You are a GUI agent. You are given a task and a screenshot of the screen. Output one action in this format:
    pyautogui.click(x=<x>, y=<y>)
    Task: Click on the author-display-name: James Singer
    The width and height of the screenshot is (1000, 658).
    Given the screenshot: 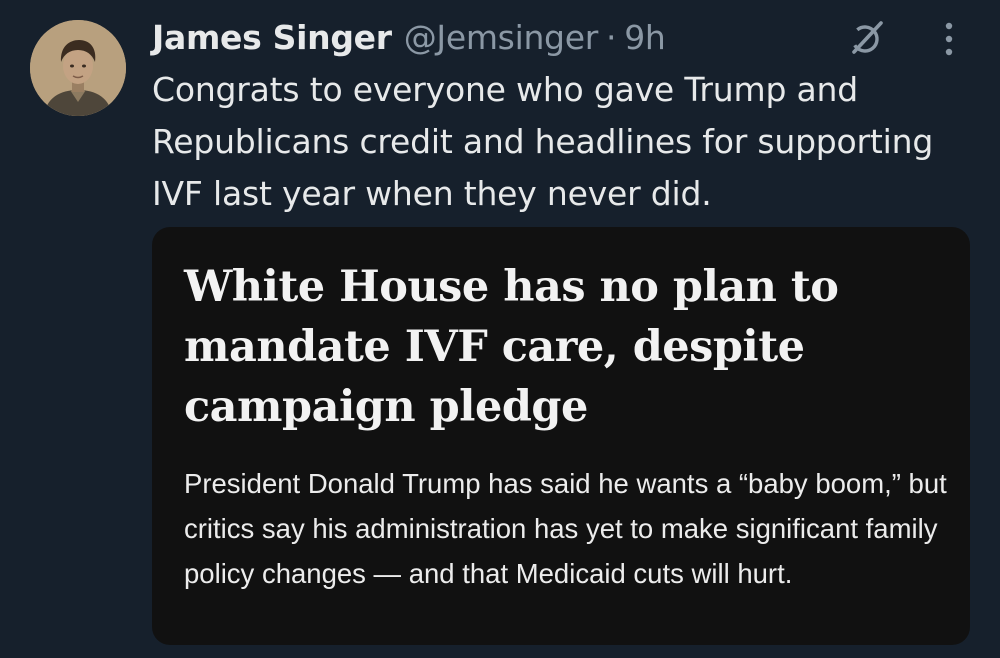 What is the action you would take?
    pyautogui.click(x=272, y=37)
    